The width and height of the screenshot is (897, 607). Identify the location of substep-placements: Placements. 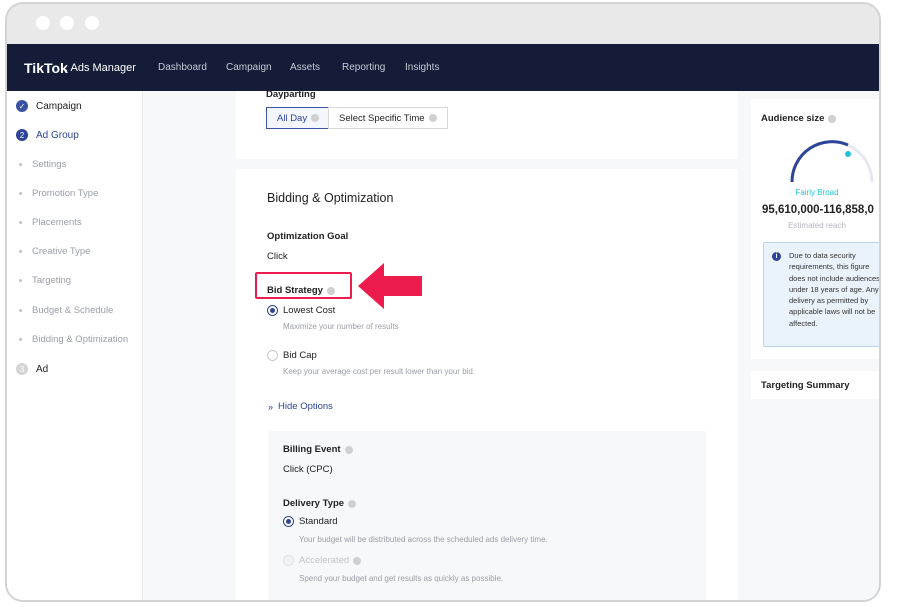
(50, 222).